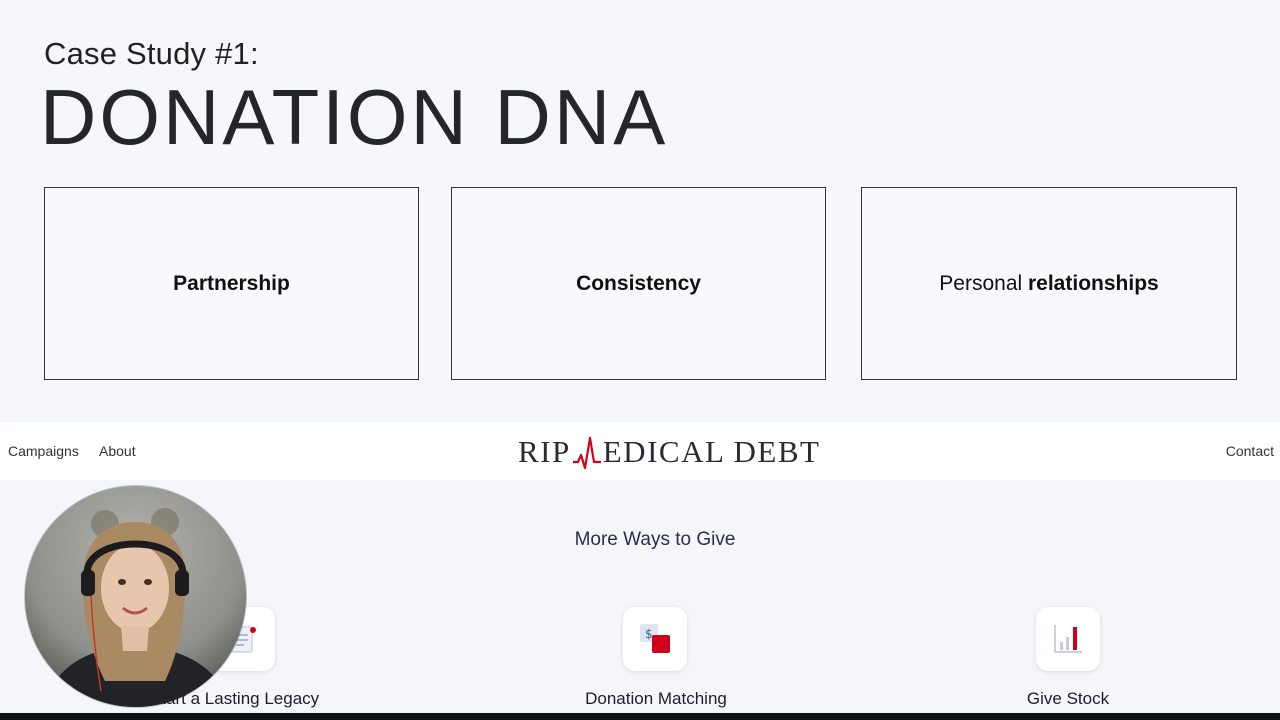  Describe the element at coordinates (1068, 639) in the screenshot. I see `chart-icon` at that location.